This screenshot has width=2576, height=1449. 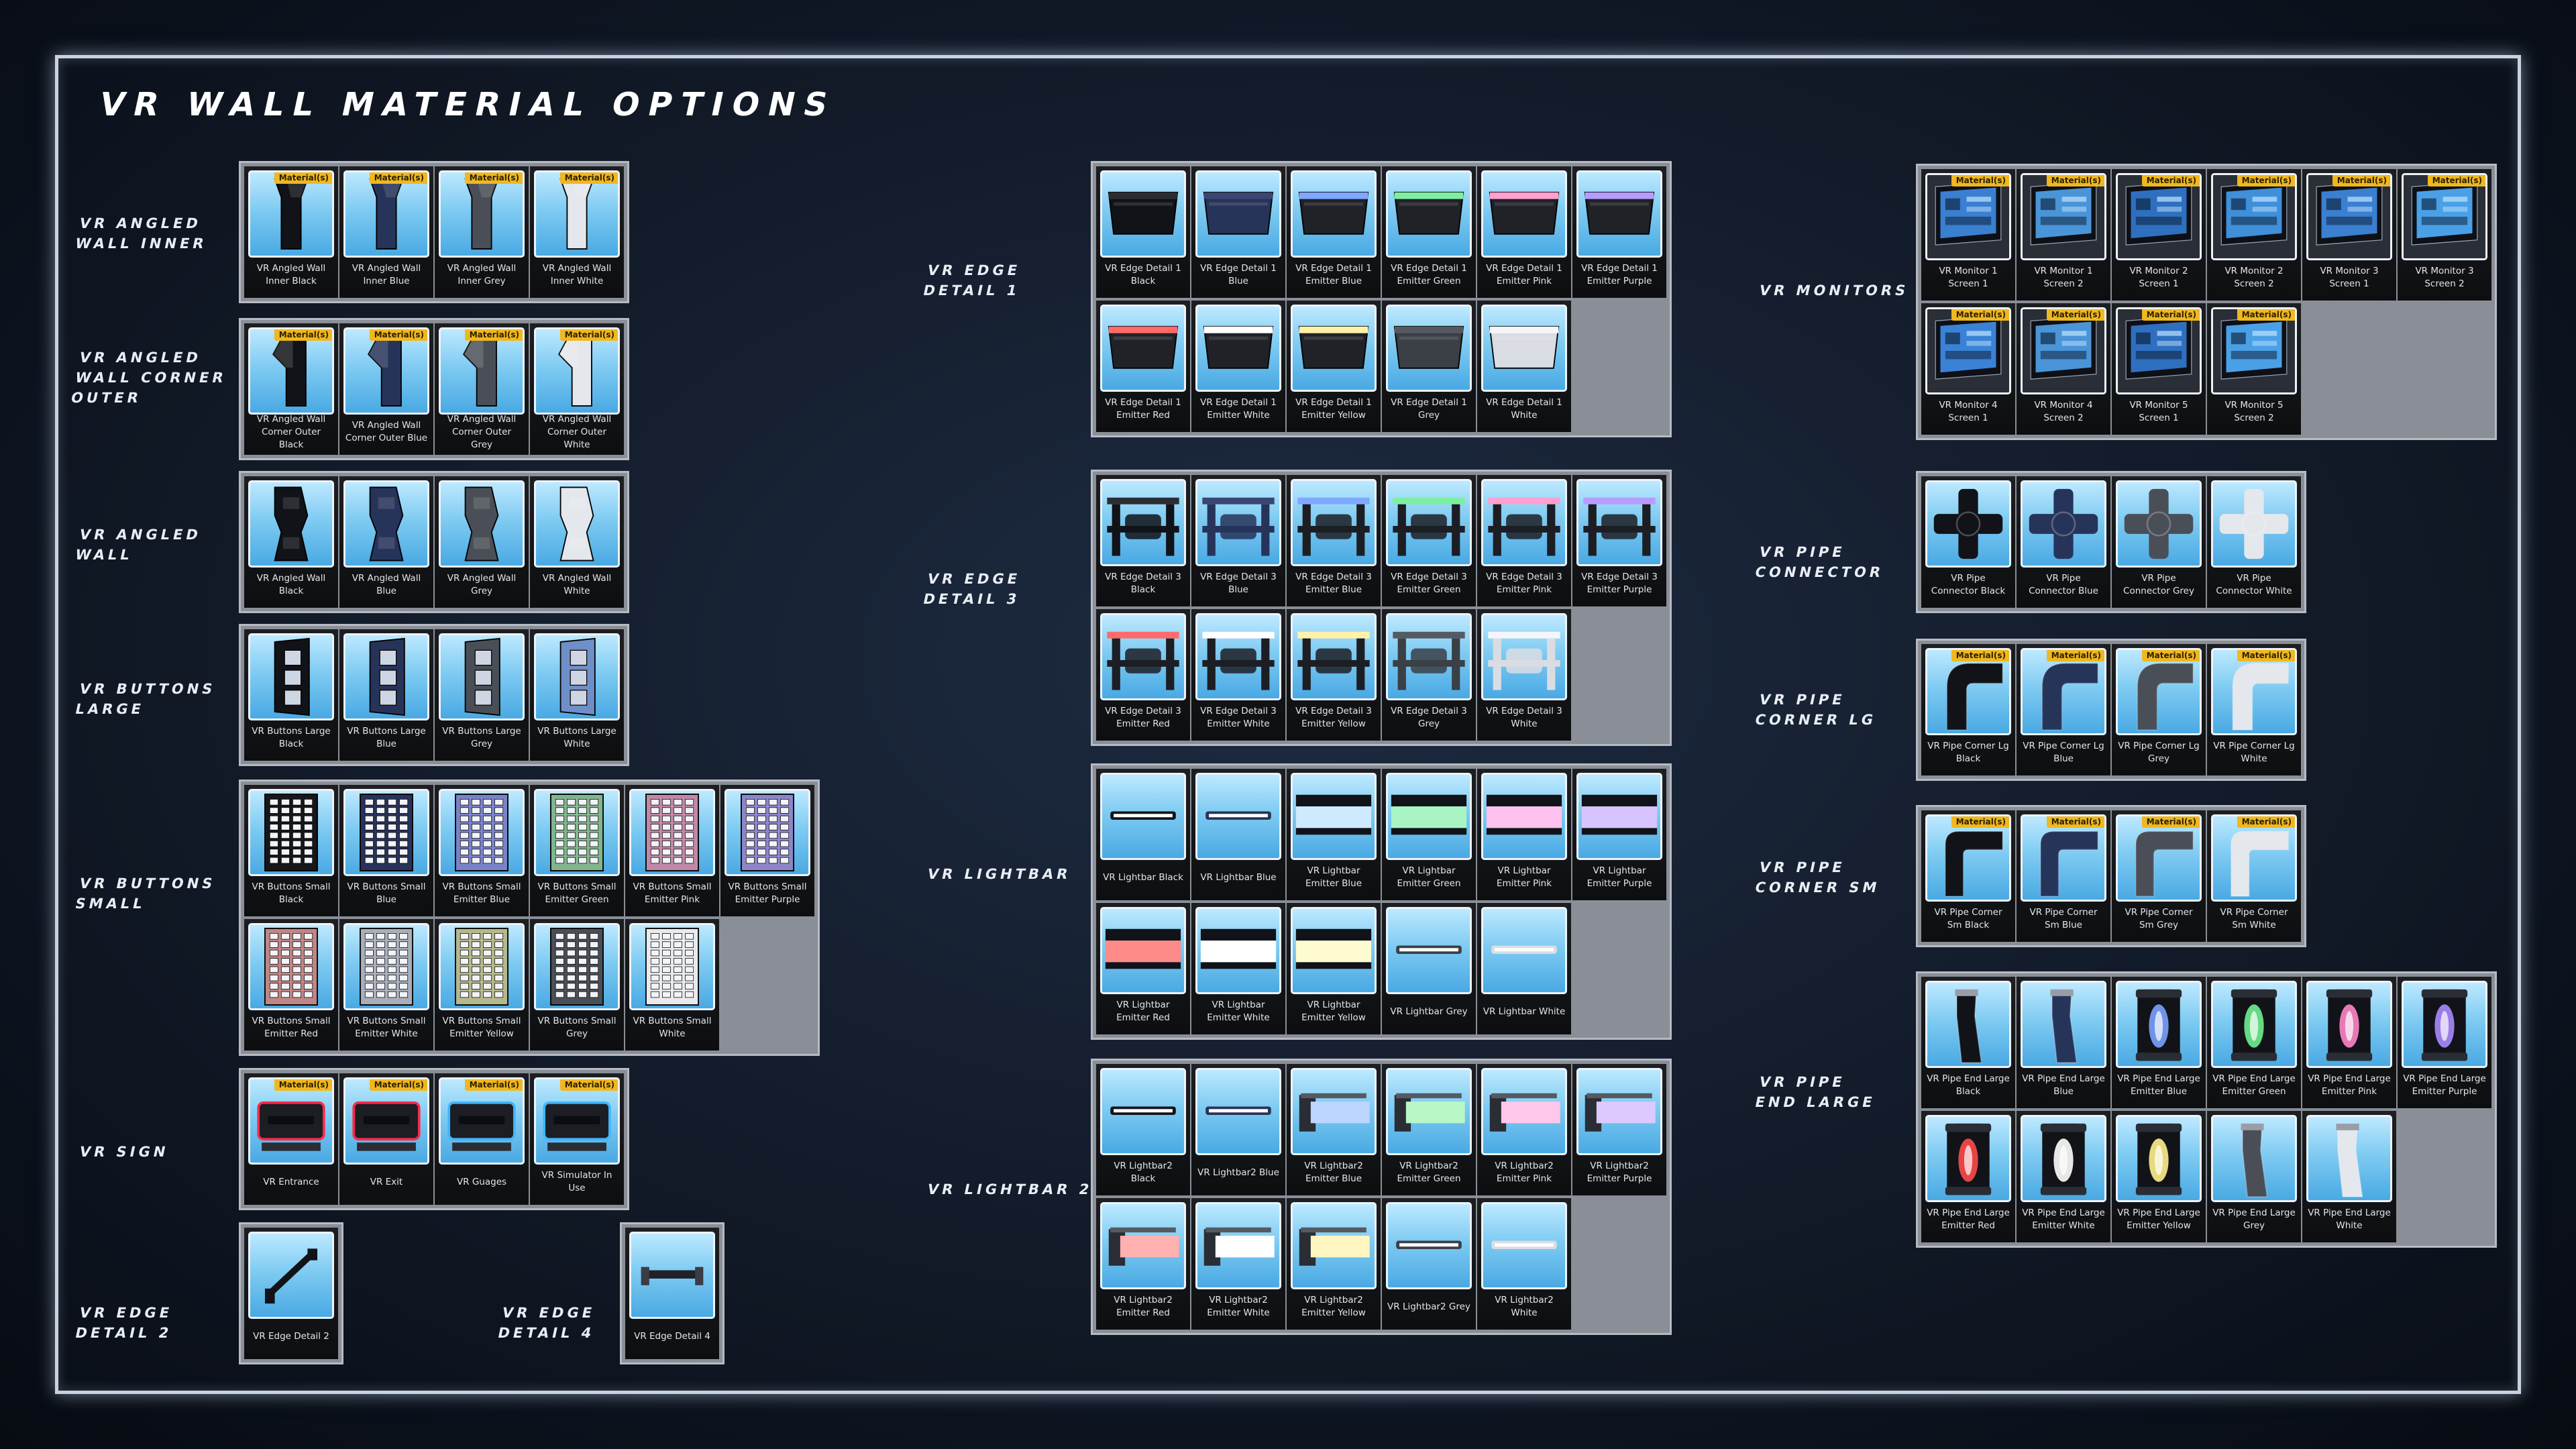 I want to click on material-tile: VR Edge Detail 3 Emitter Blue, so click(x=1334, y=540).